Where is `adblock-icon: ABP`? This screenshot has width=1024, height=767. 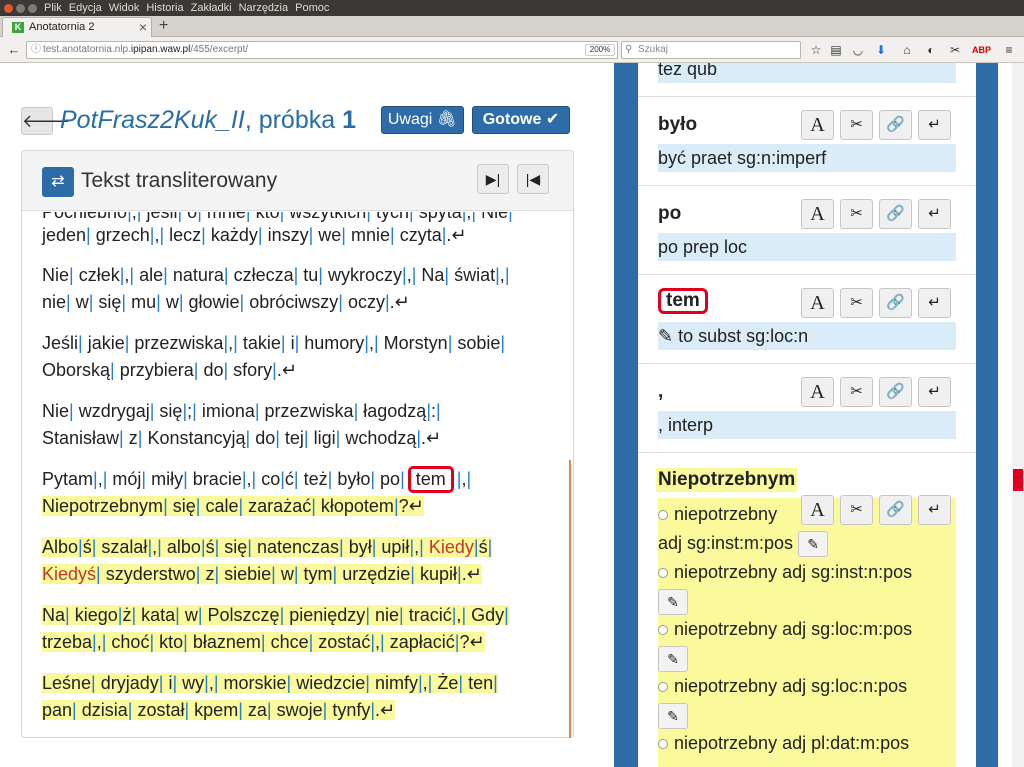 adblock-icon: ABP is located at coordinates (981, 50).